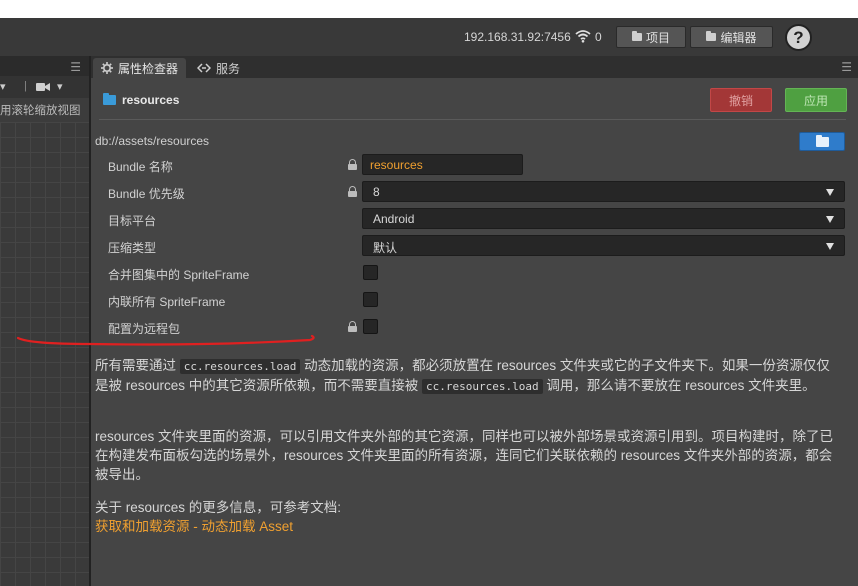 The height and width of the screenshot is (586, 858). Describe the element at coordinates (107, 68) in the screenshot. I see `gear-icon` at that location.